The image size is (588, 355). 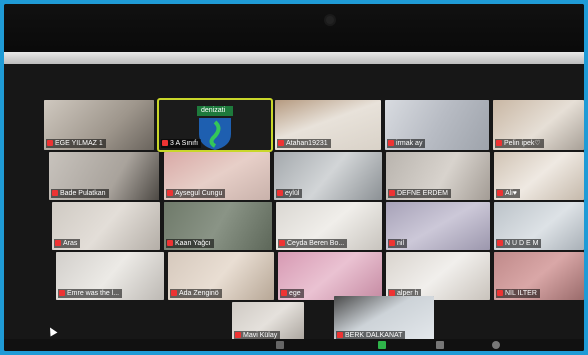 I want to click on video-tile: Ada Zenginö, so click(x=221, y=276).